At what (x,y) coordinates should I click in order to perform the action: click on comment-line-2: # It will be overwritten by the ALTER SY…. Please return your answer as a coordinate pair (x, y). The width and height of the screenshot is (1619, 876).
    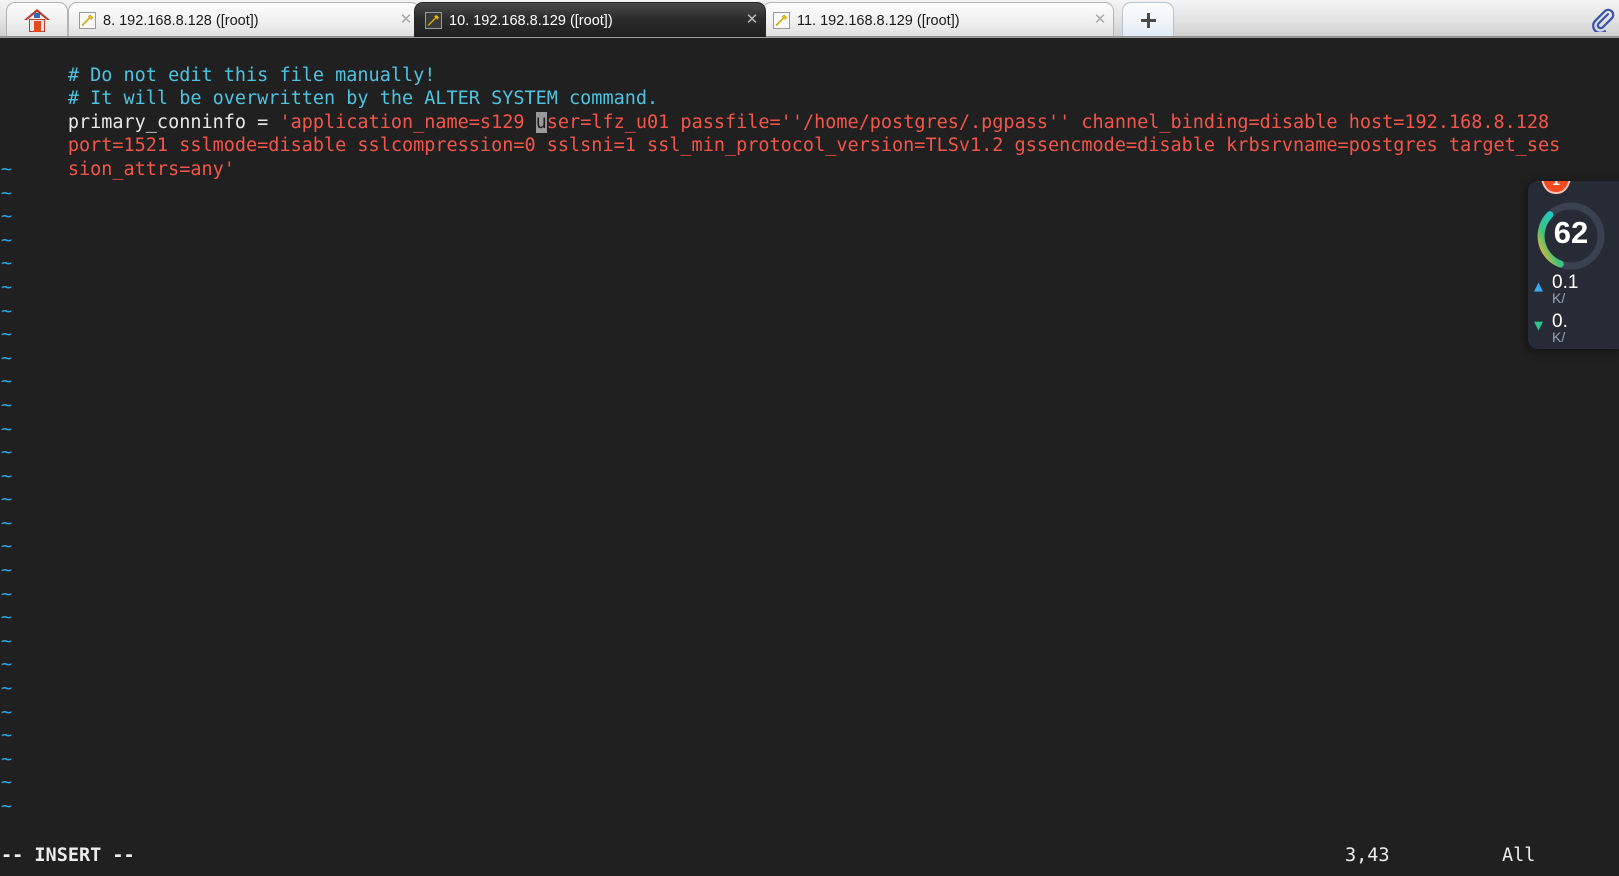
    Looking at the image, I should click on (363, 99).